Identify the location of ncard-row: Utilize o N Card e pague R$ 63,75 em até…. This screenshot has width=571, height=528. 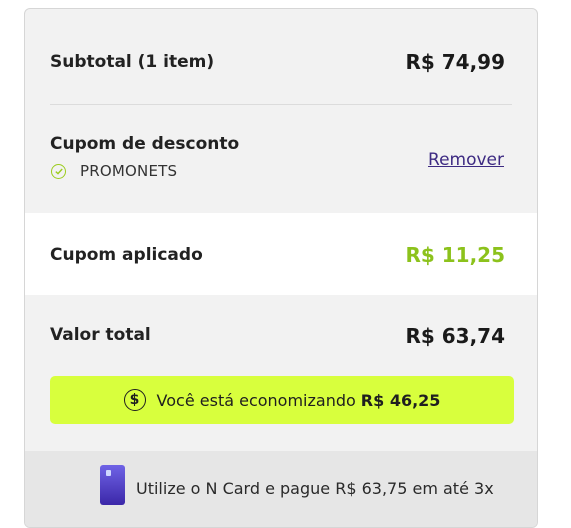
(281, 489).